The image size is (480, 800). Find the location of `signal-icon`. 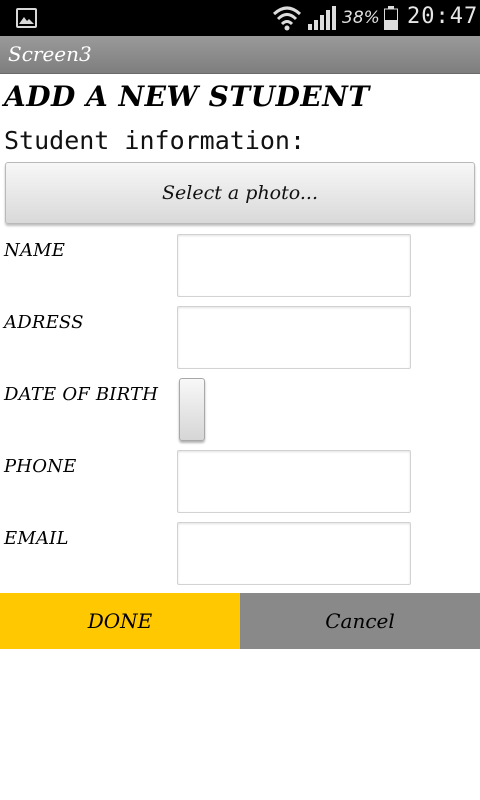

signal-icon is located at coordinates (322, 18).